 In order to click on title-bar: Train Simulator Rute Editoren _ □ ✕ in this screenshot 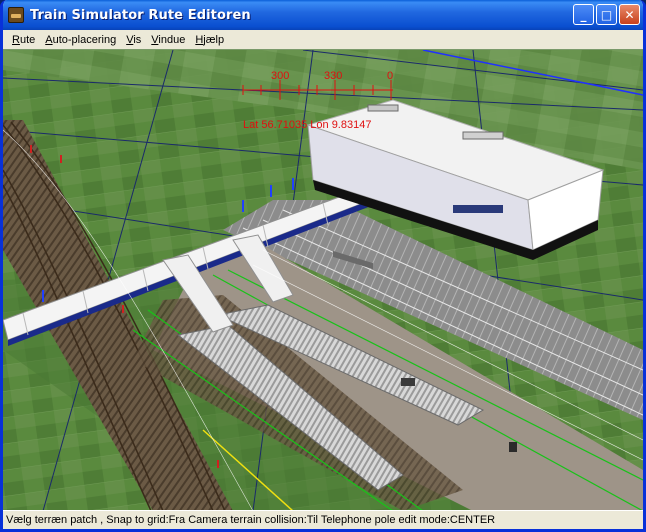, I will do `click(323, 15)`.